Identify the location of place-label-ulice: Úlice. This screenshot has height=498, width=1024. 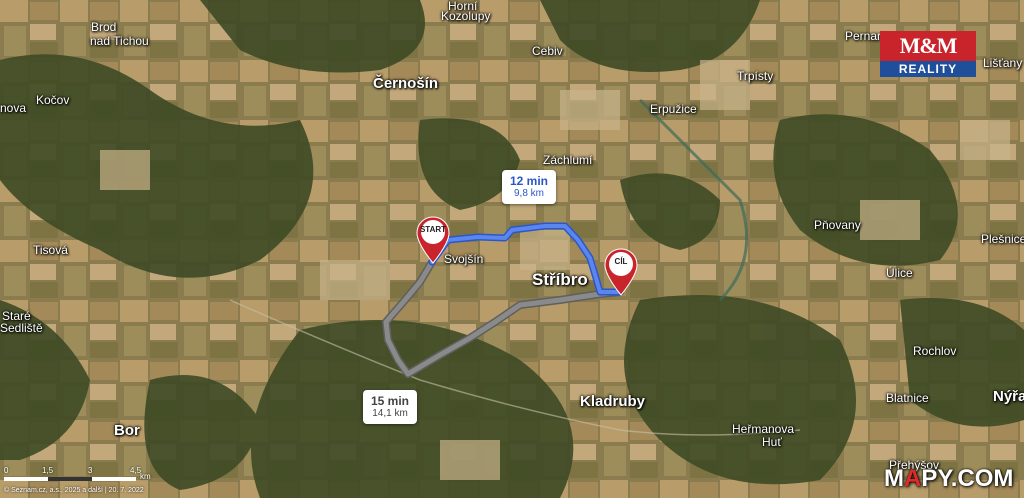
(899, 273).